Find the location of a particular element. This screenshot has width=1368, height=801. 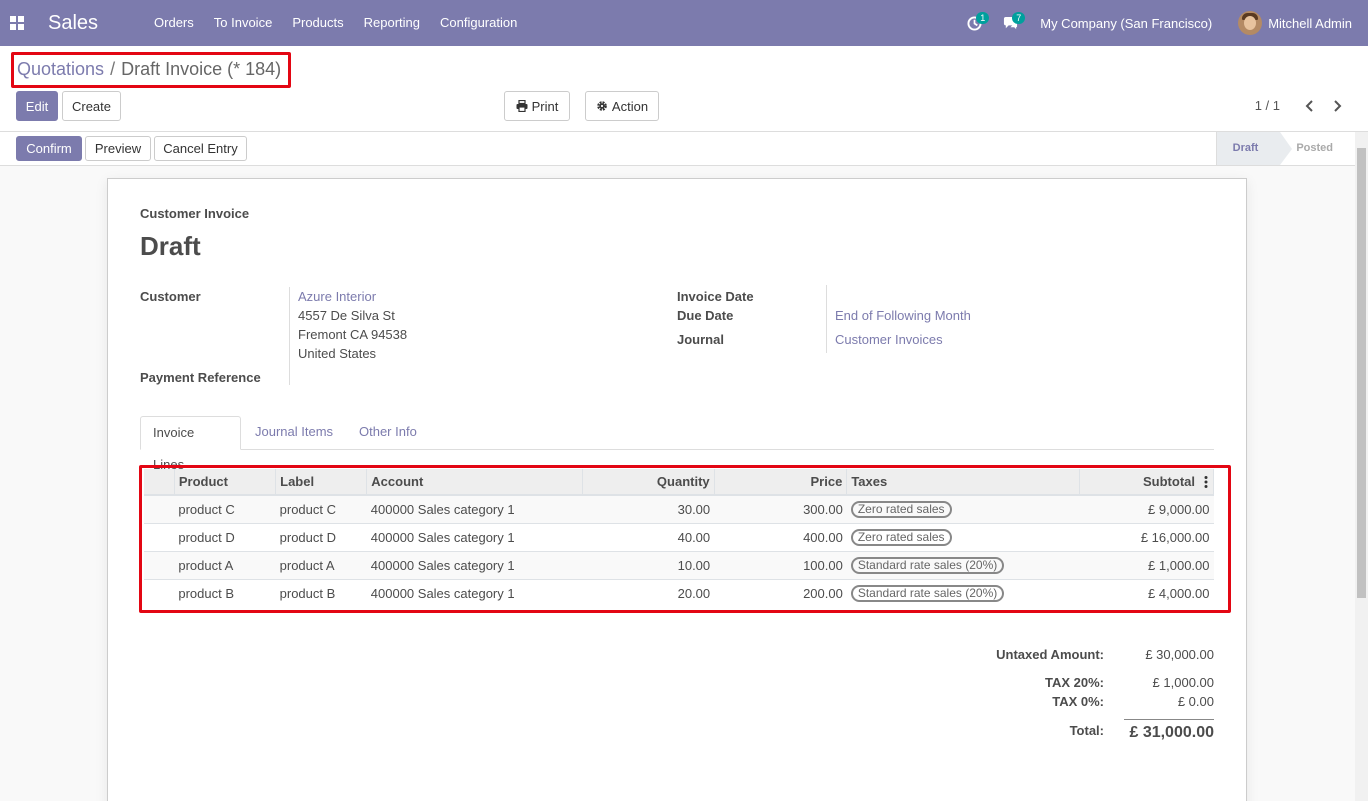

apps-menu-icon is located at coordinates (17, 23).